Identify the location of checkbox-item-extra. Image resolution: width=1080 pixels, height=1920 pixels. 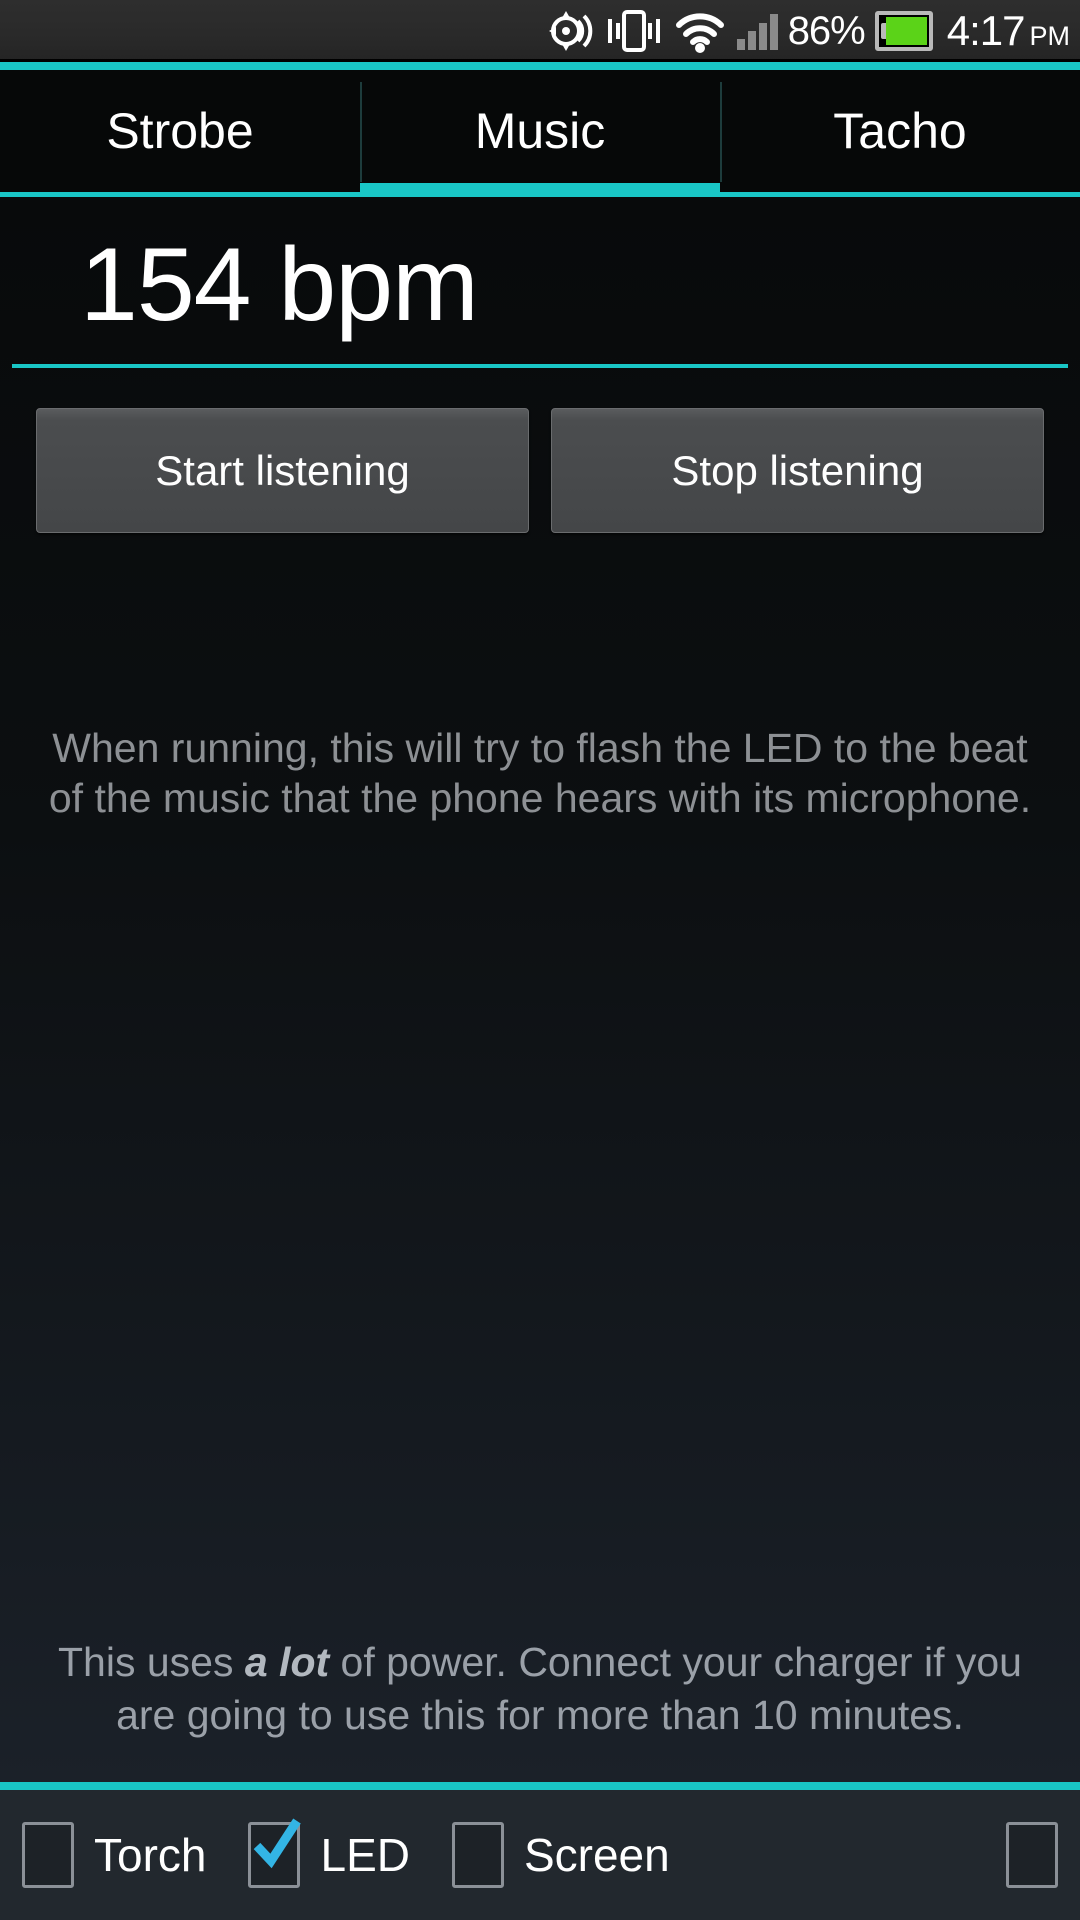
(1032, 1855).